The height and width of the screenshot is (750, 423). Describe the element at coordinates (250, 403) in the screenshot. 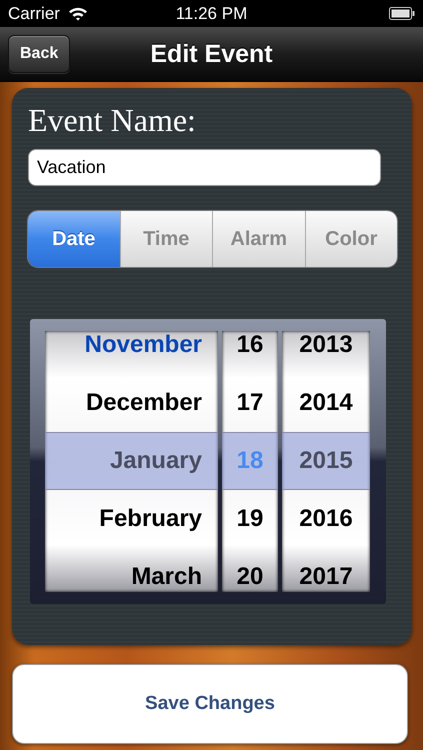

I see `picker-option: 17` at that location.